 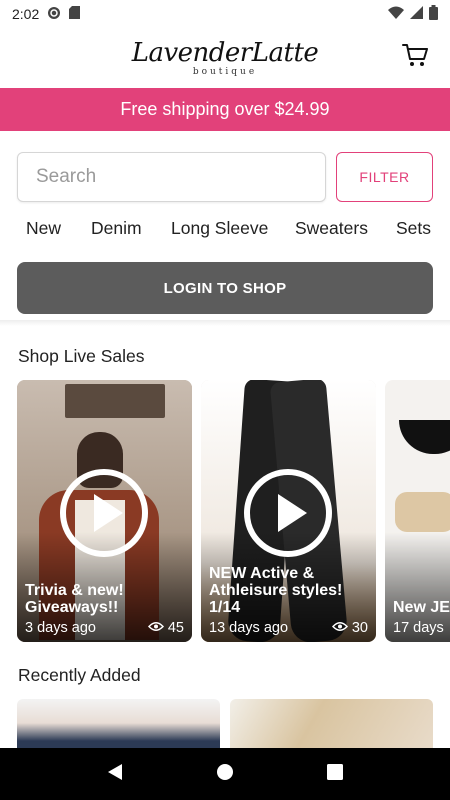 I want to click on home-button, so click(x=225, y=774).